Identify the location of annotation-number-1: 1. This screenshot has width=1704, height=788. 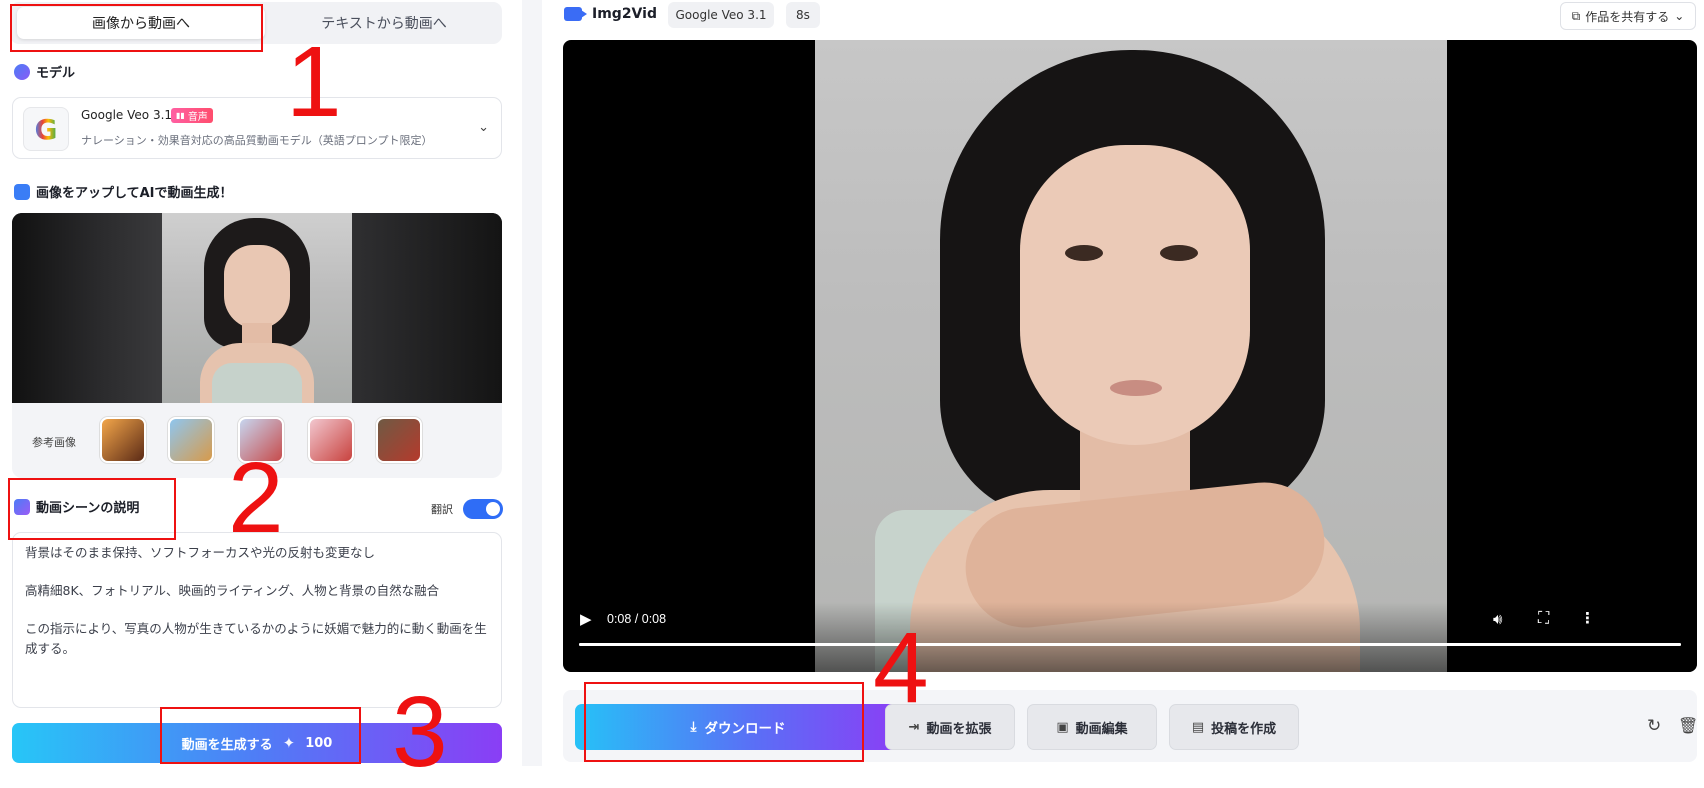
(314, 82).